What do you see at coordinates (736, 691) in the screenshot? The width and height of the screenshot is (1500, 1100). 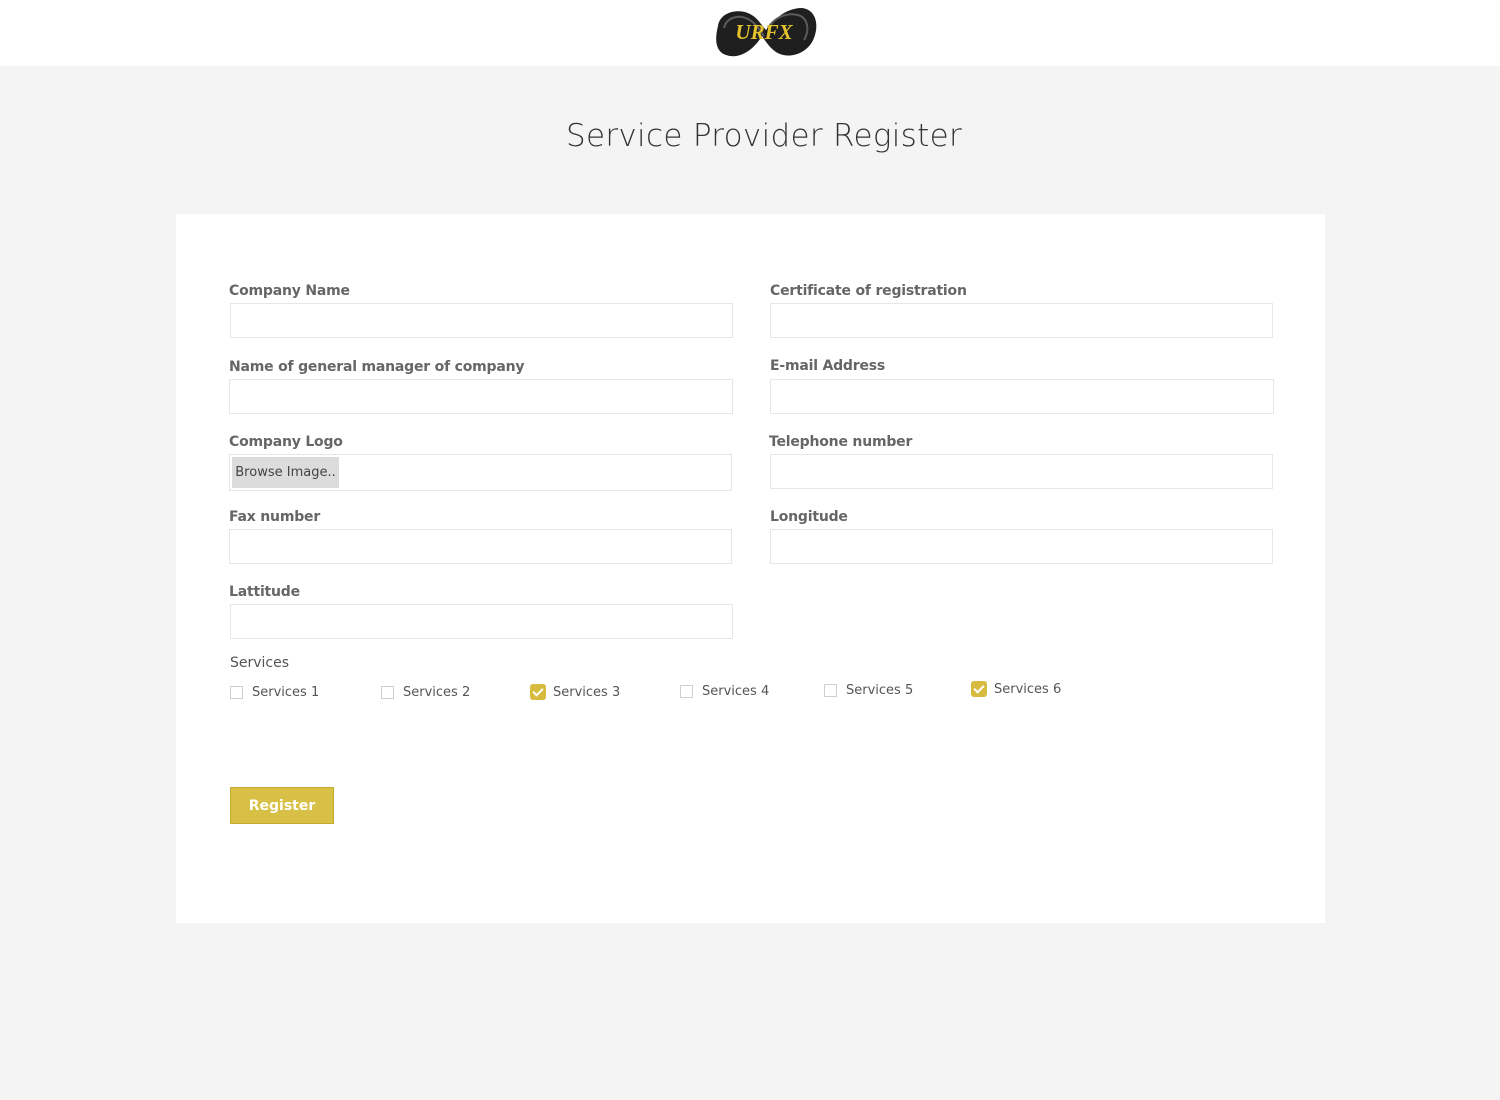 I see `service-label-4: Services 4` at bounding box center [736, 691].